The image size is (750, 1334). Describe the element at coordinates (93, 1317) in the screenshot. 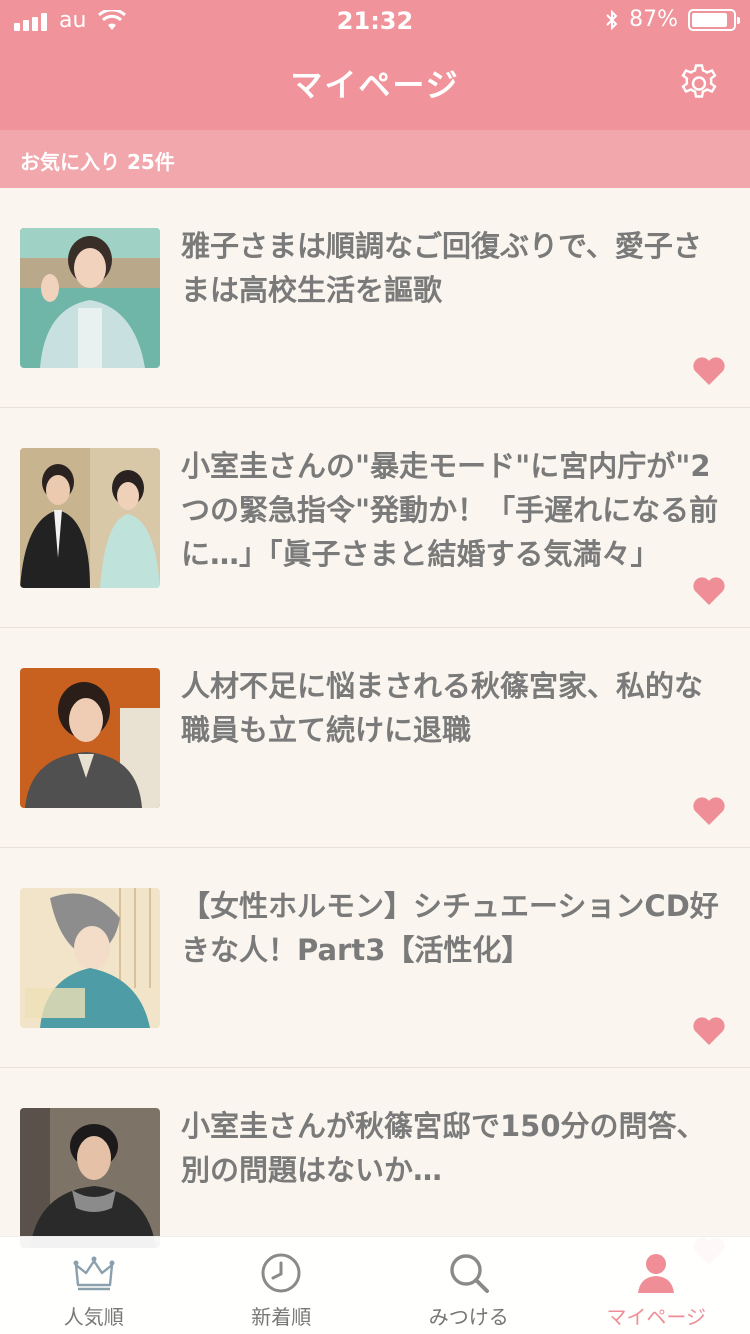

I see `tab-label: 人気順` at that location.